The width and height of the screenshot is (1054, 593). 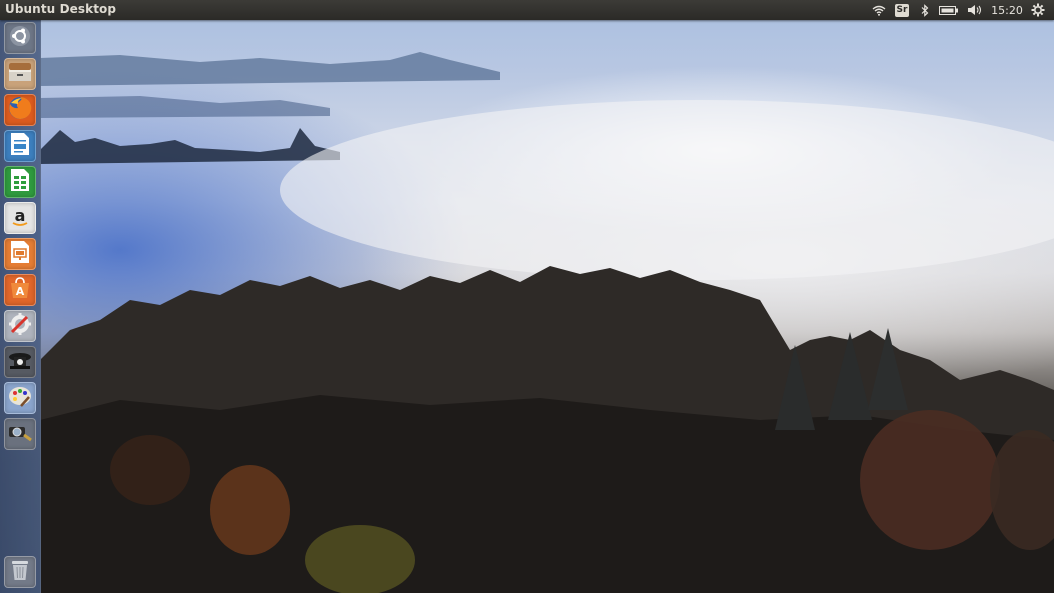 I want to click on magnifier-tool-icon, so click(x=20, y=434).